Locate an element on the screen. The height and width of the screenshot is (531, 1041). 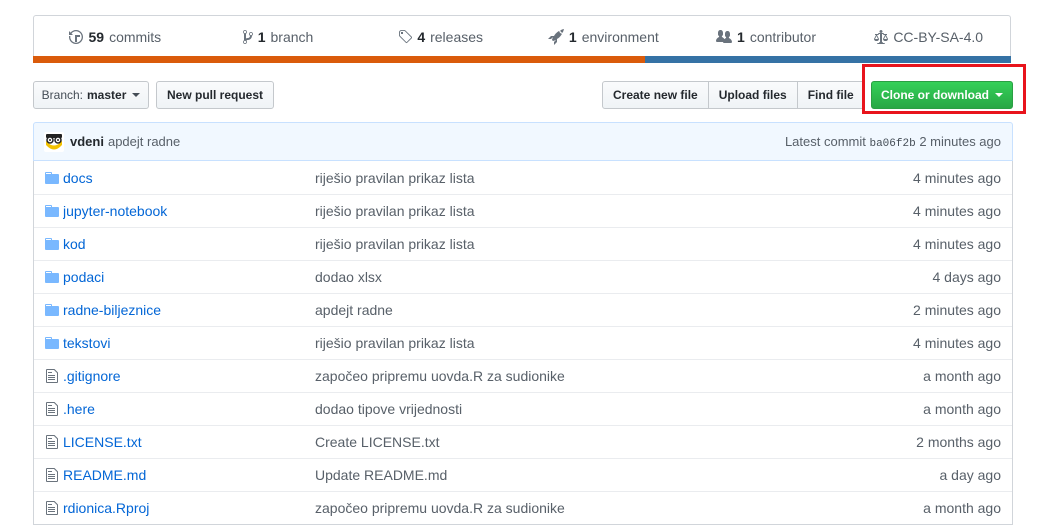
contributors-count: 1 is located at coordinates (741, 36).